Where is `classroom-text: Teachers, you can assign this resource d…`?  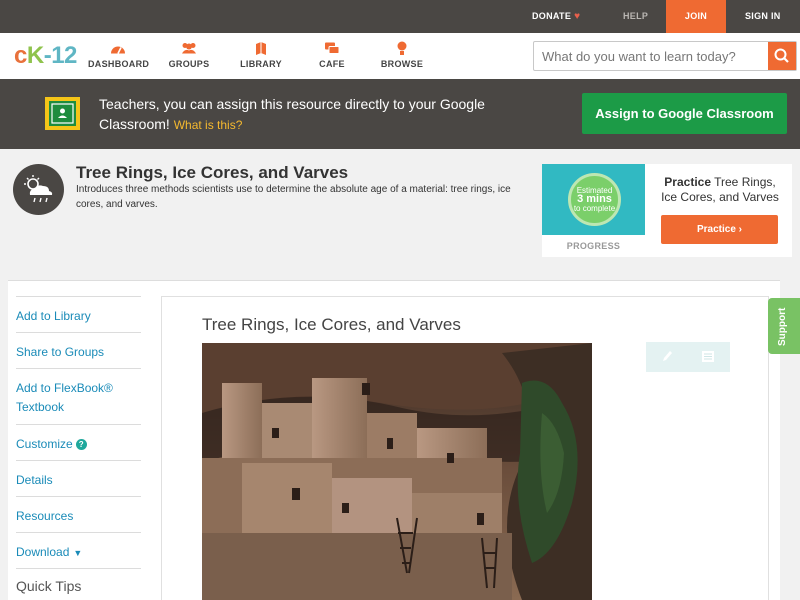
classroom-text: Teachers, you can assign this resource d… is located at coordinates (292, 114).